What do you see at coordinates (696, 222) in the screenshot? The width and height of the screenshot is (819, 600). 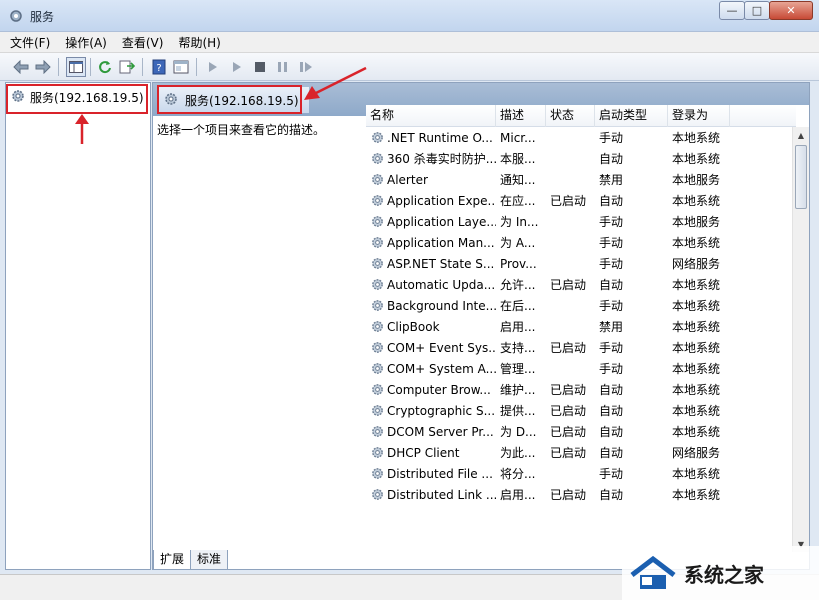 I see `service-log-on-as-cell: 本地服务` at bounding box center [696, 222].